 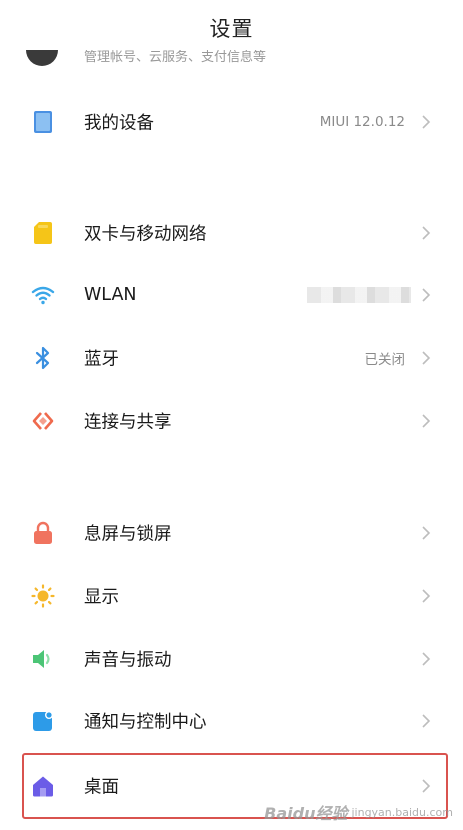 I want to click on avatar, so click(x=42, y=58).